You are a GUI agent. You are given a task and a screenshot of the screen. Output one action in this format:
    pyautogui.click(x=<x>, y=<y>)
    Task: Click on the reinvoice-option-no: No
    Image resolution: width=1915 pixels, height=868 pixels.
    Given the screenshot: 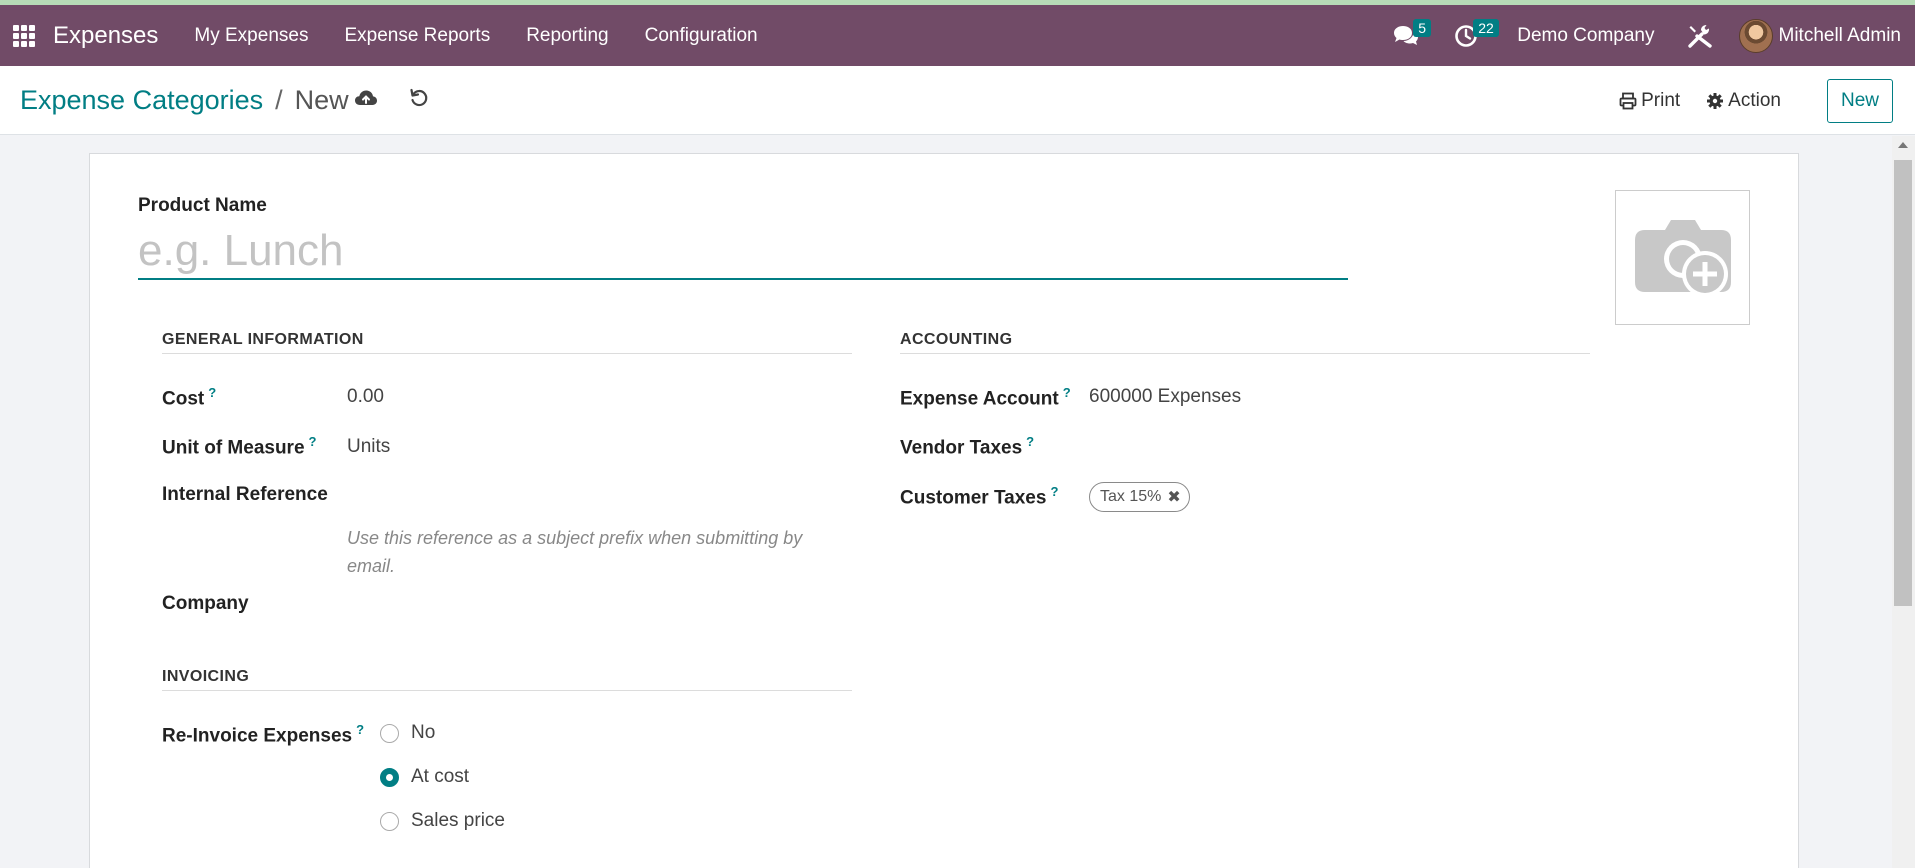 What is the action you would take?
    pyautogui.click(x=407, y=733)
    